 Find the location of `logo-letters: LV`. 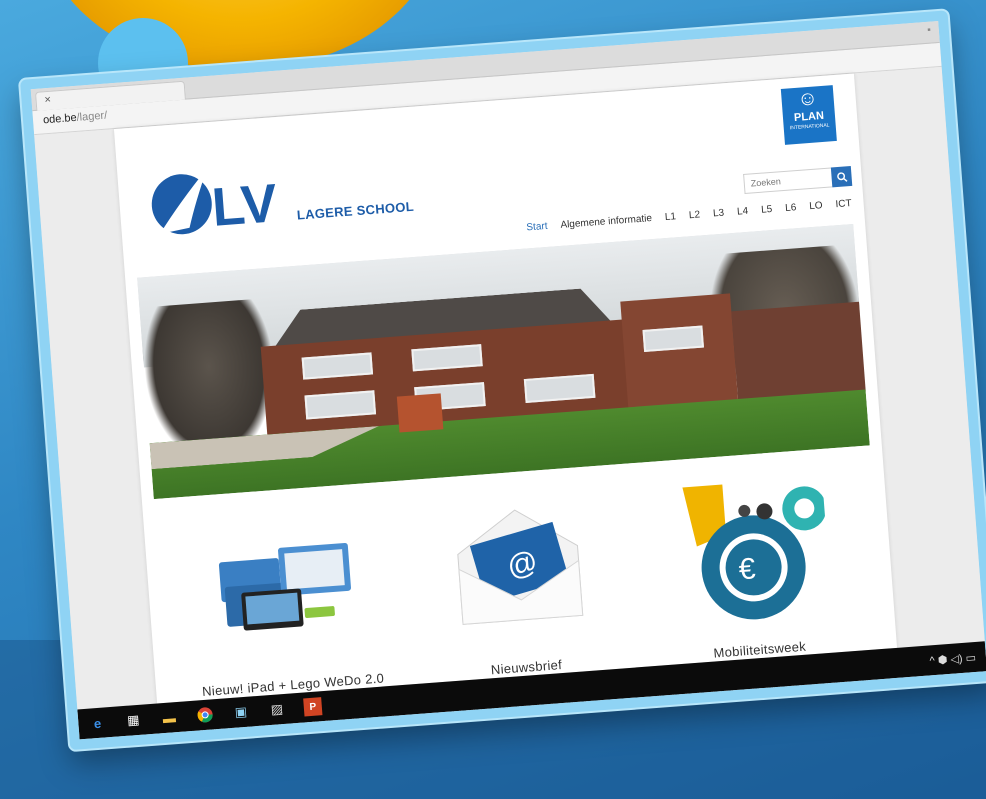

logo-letters: LV is located at coordinates (244, 205).